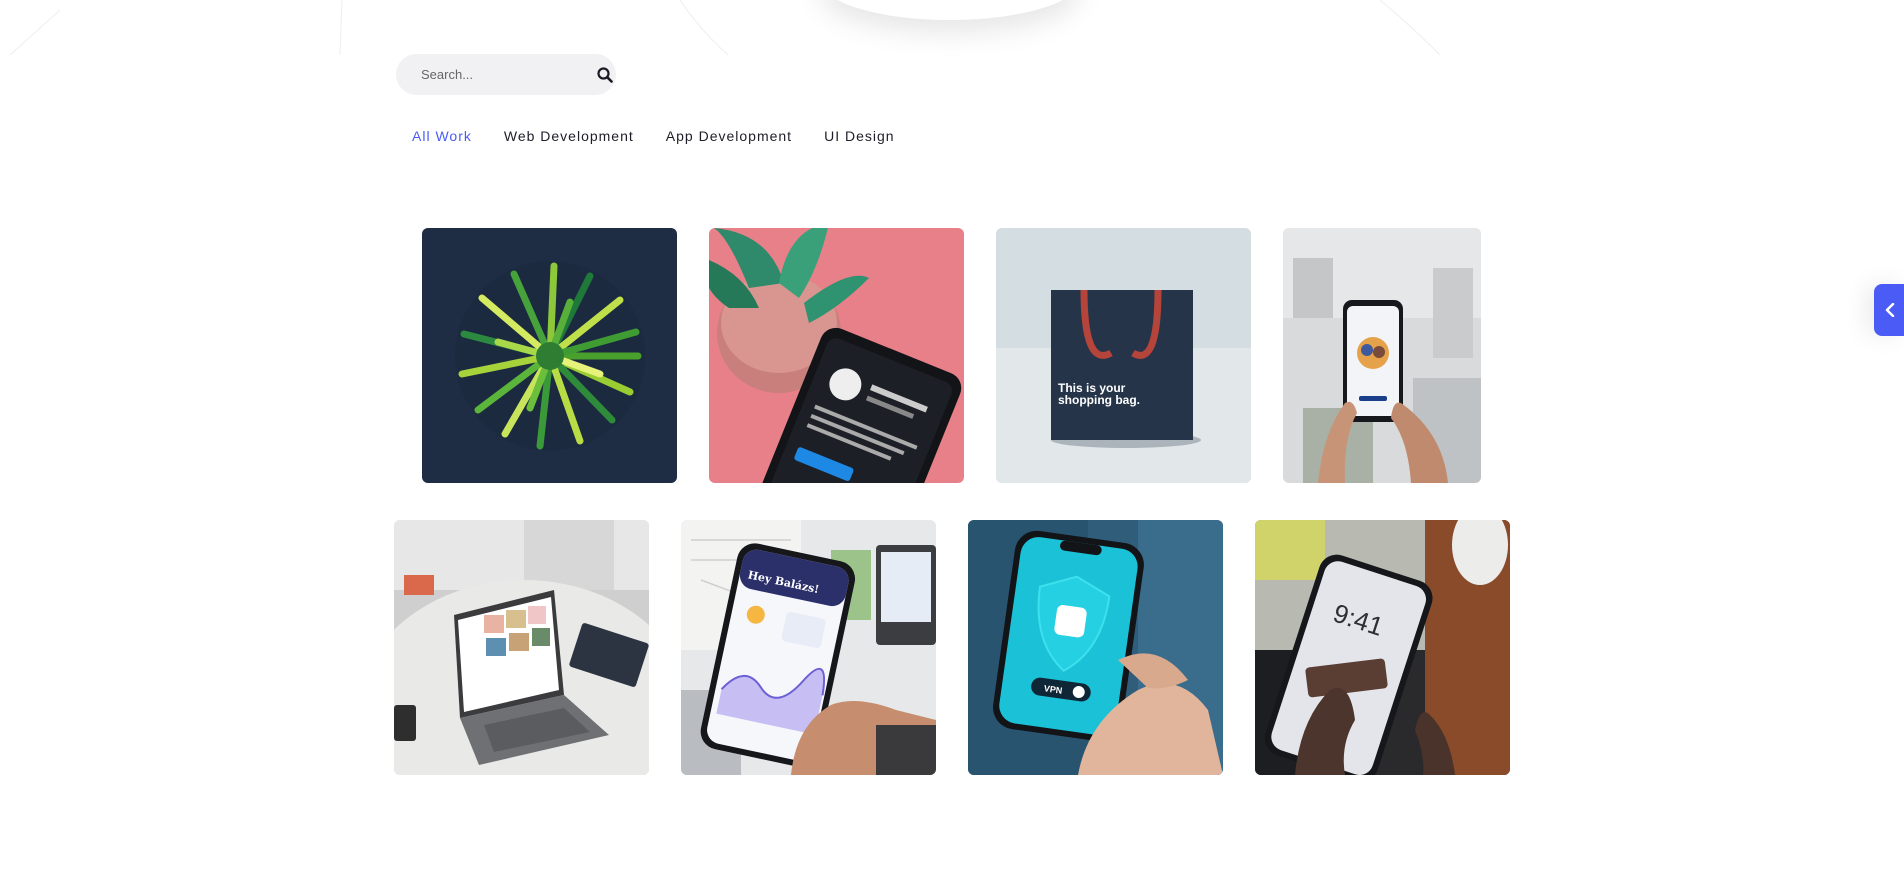 The width and height of the screenshot is (1904, 883). I want to click on portfolio-item-hands-holding-phone, so click(1382, 355).